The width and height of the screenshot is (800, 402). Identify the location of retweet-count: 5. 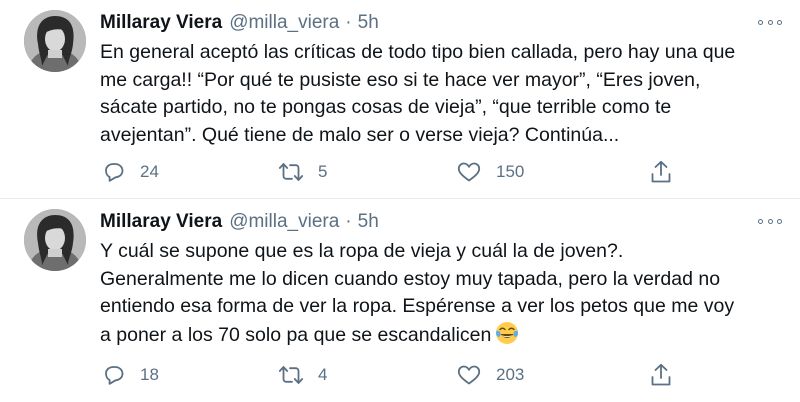
(323, 171).